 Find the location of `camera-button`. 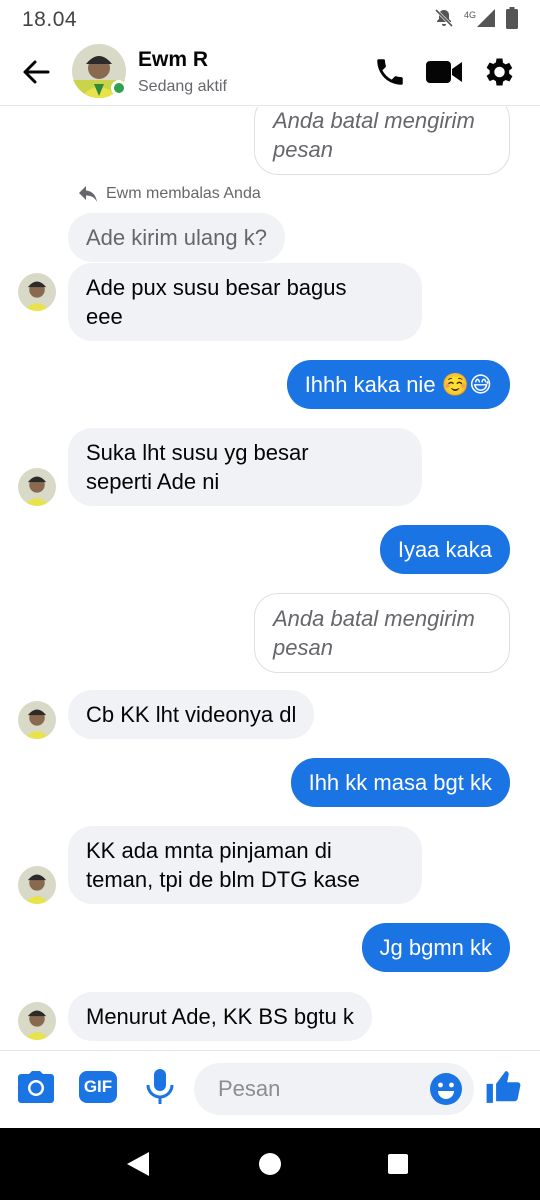

camera-button is located at coordinates (36, 1087).